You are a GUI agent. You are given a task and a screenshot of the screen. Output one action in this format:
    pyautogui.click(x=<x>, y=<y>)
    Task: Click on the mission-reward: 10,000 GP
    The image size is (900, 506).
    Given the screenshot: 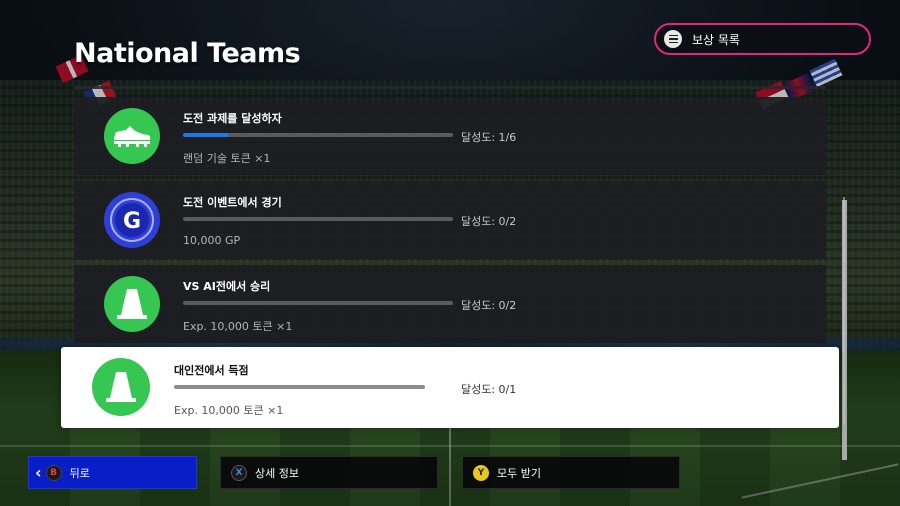 What is the action you would take?
    pyautogui.click(x=212, y=240)
    